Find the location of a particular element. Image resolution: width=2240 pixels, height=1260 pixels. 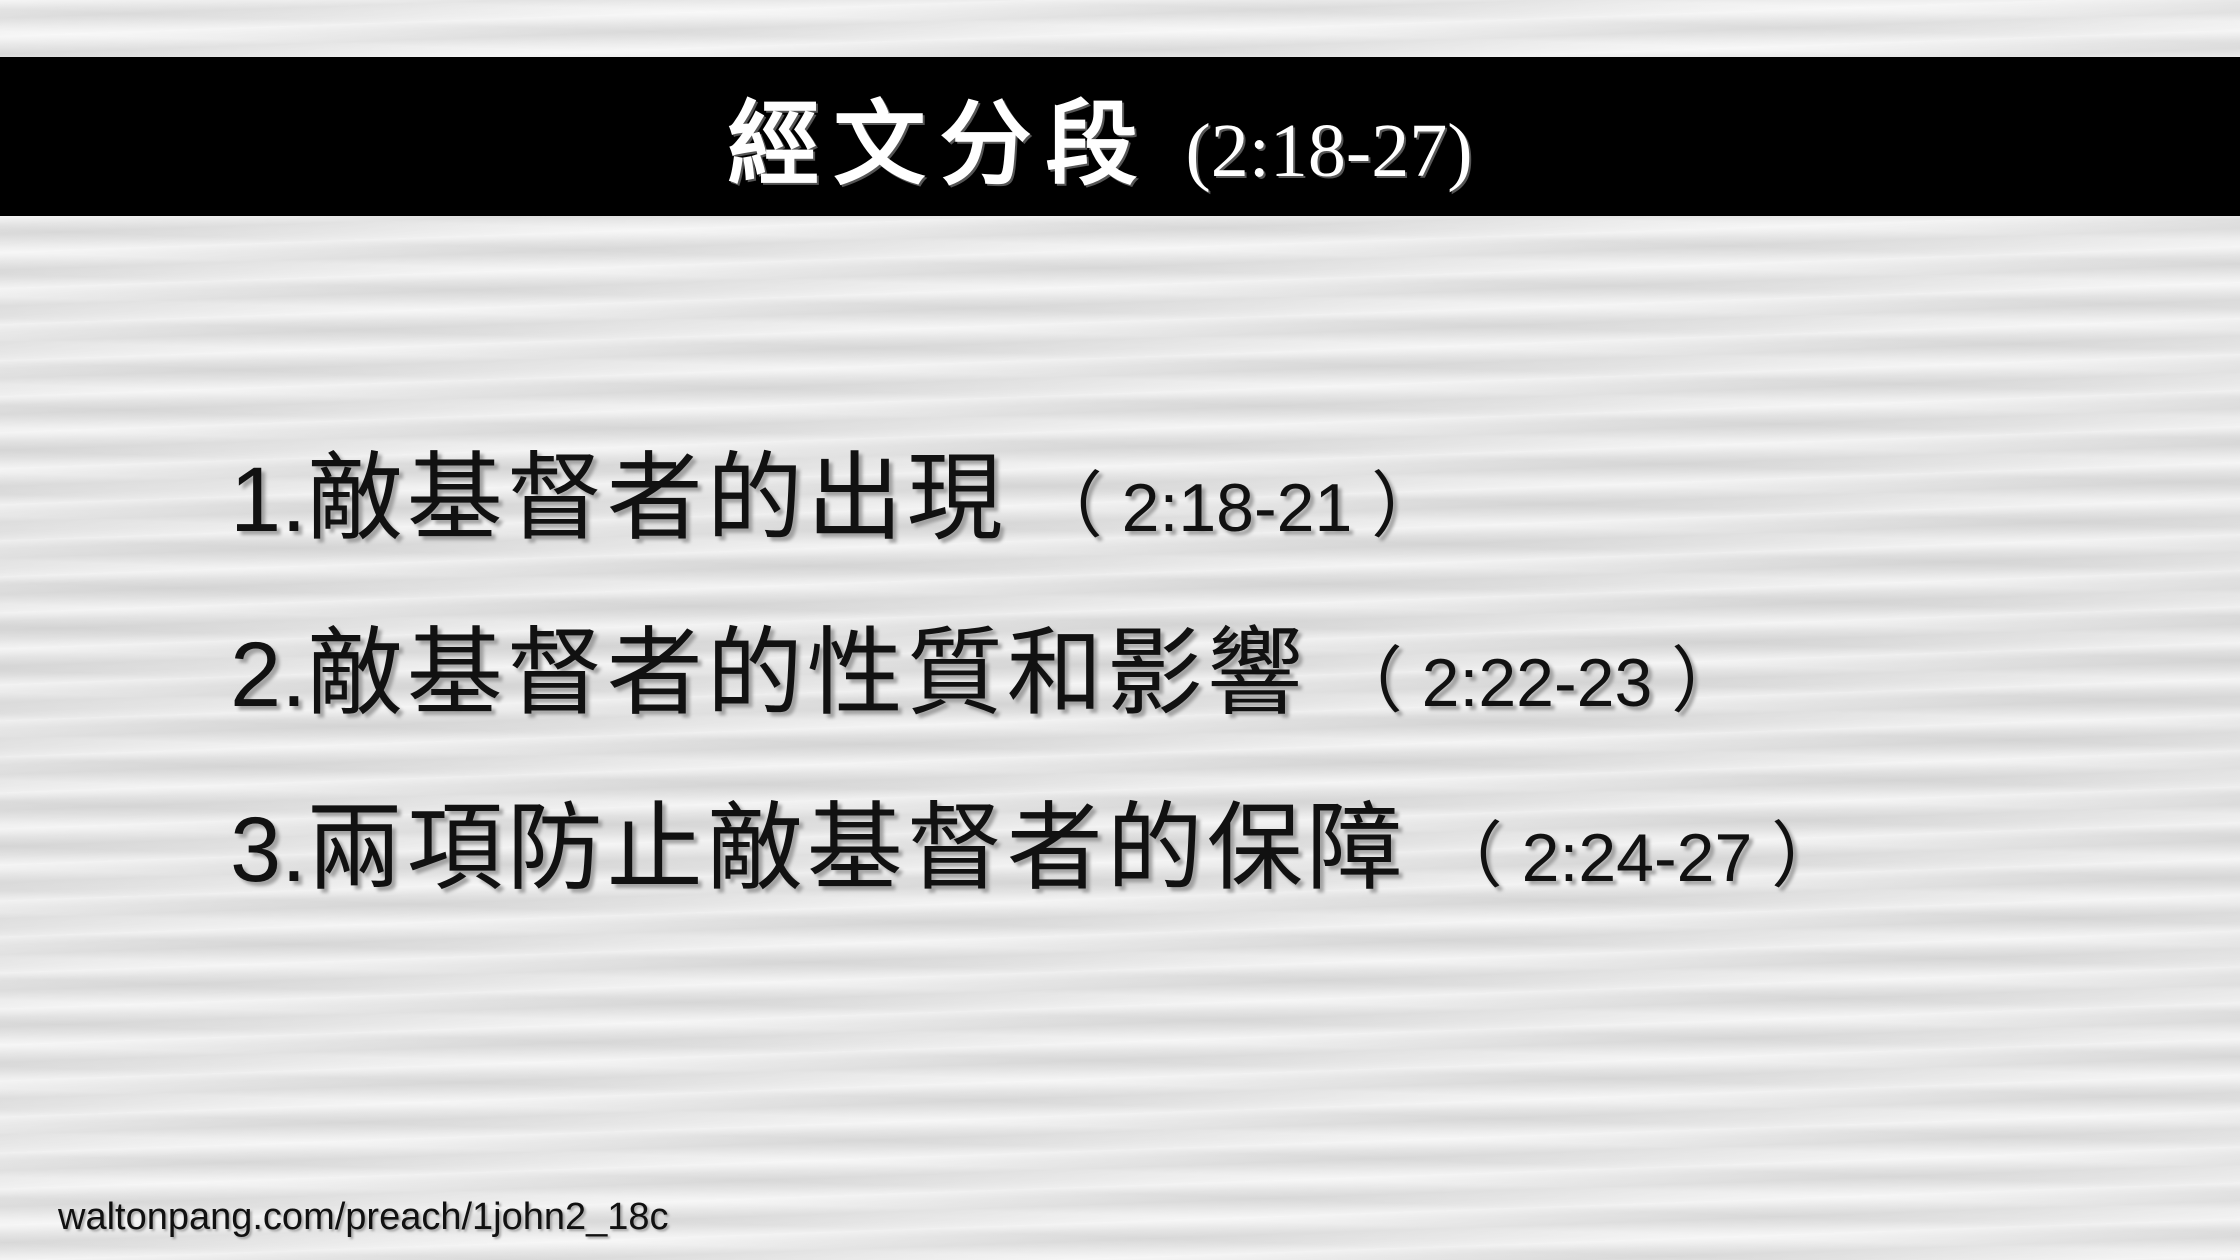

section-reference: （ 2:22-23 ） is located at coordinates (1537, 674).